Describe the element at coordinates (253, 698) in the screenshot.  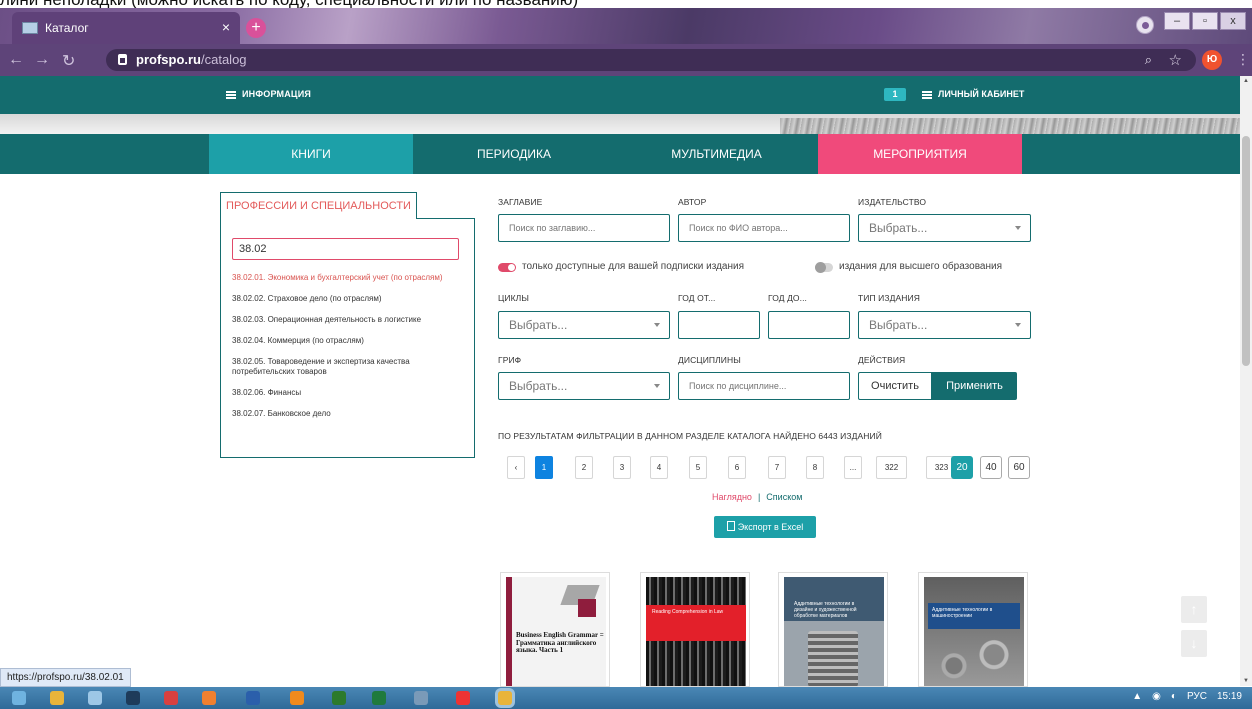
I see `word-icon` at that location.